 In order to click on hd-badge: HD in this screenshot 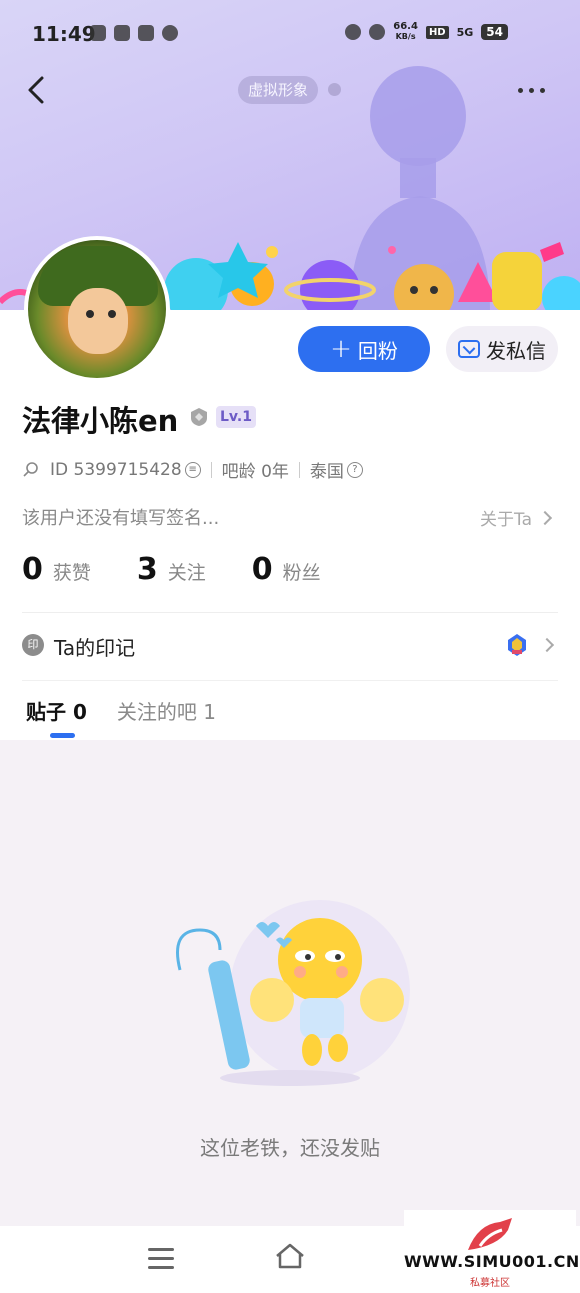, I will do `click(437, 32)`.